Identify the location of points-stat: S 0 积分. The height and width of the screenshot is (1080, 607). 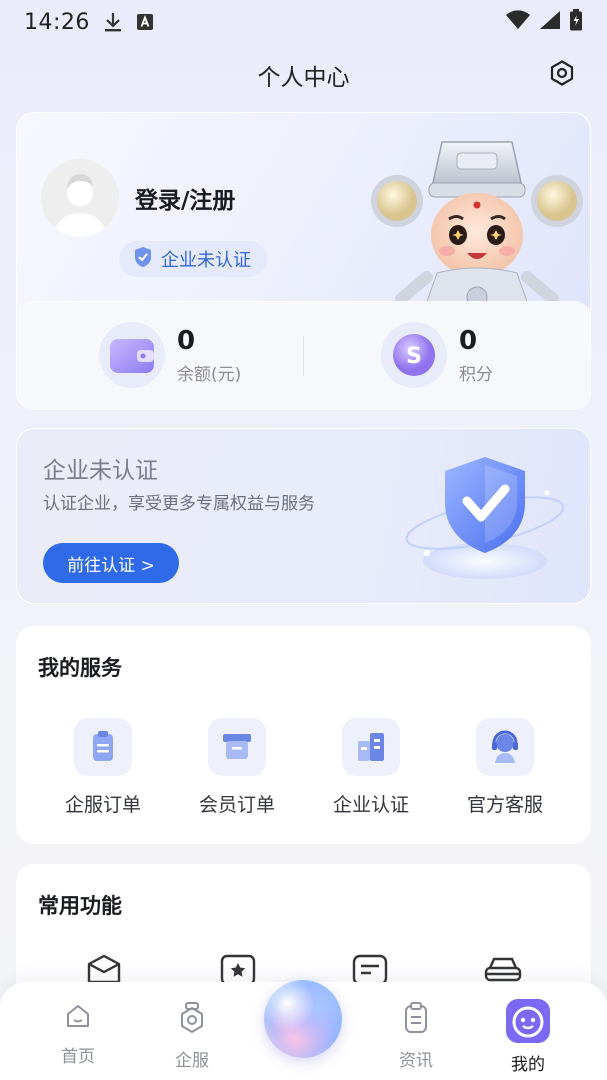
(437, 355).